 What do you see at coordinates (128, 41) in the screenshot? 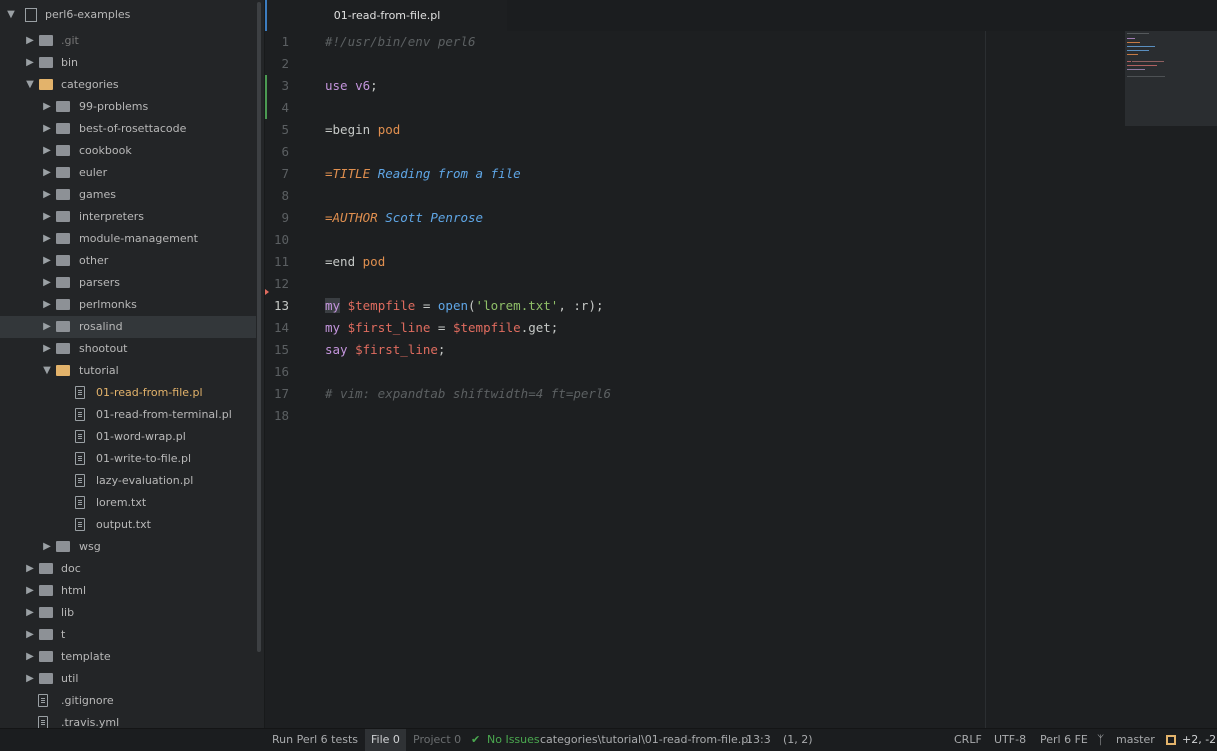
I see `tree-folder-git: ▶ .git` at bounding box center [128, 41].